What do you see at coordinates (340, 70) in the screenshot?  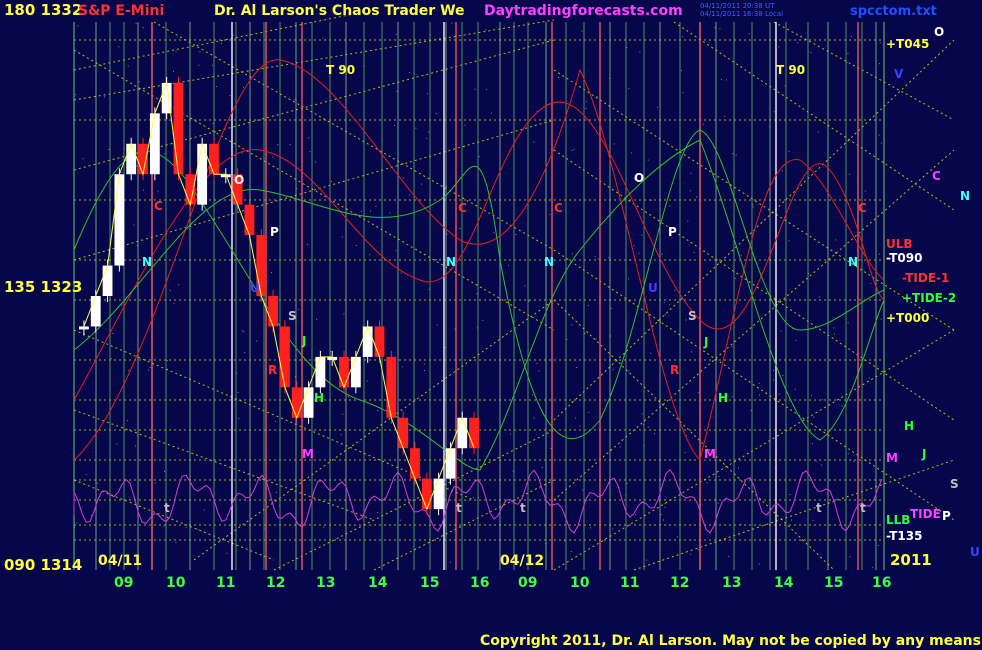 I see `in-chart-label: T 90` at bounding box center [340, 70].